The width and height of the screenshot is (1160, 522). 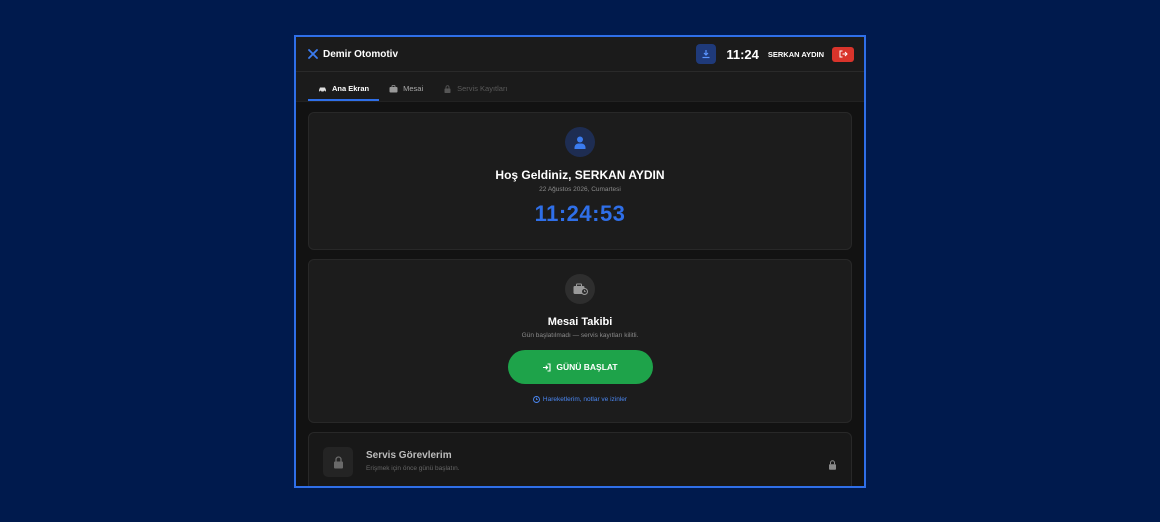 I want to click on header-clock: 11:24, so click(x=742, y=54).